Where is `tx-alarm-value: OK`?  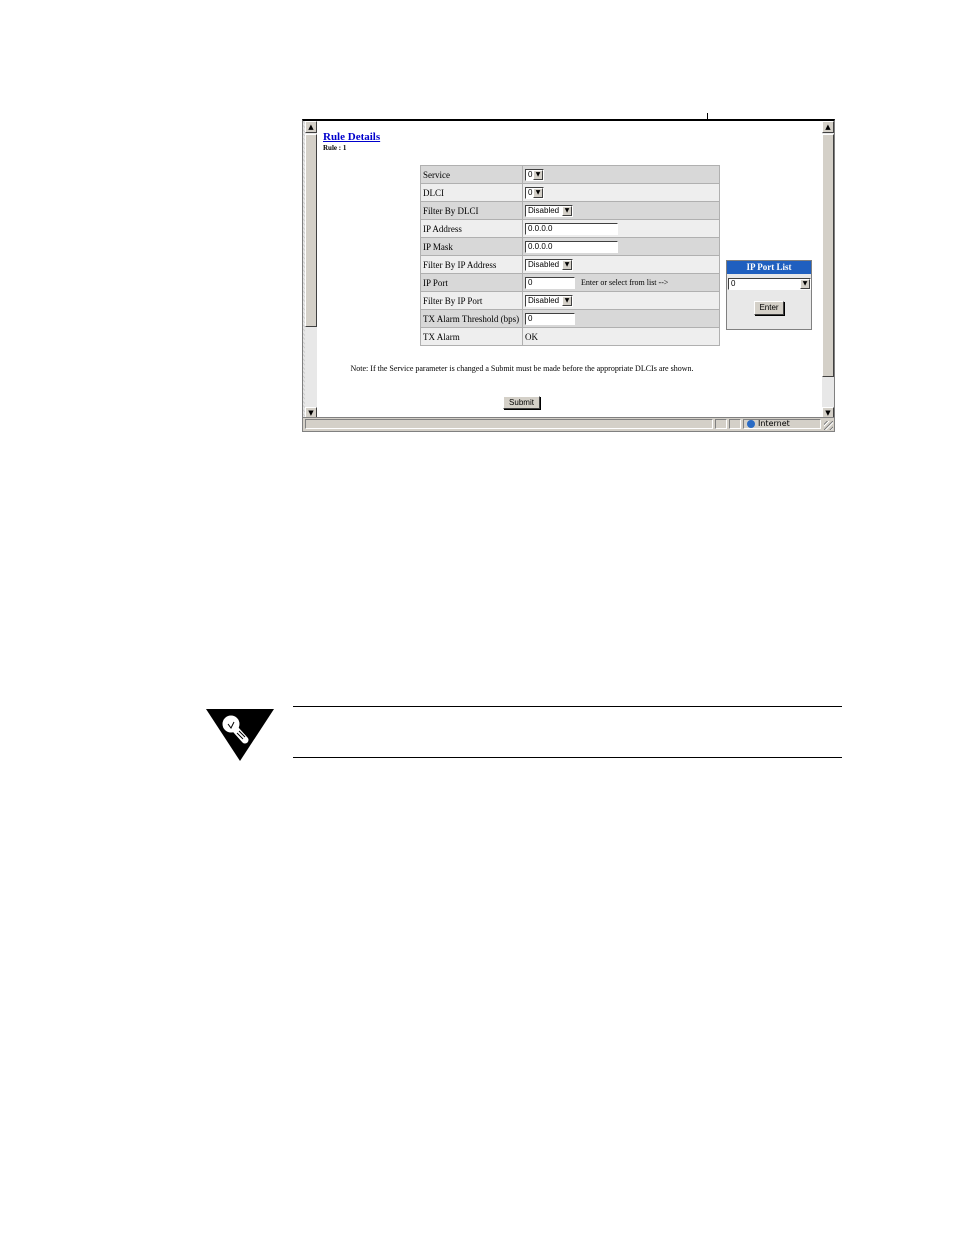 tx-alarm-value: OK is located at coordinates (621, 336).